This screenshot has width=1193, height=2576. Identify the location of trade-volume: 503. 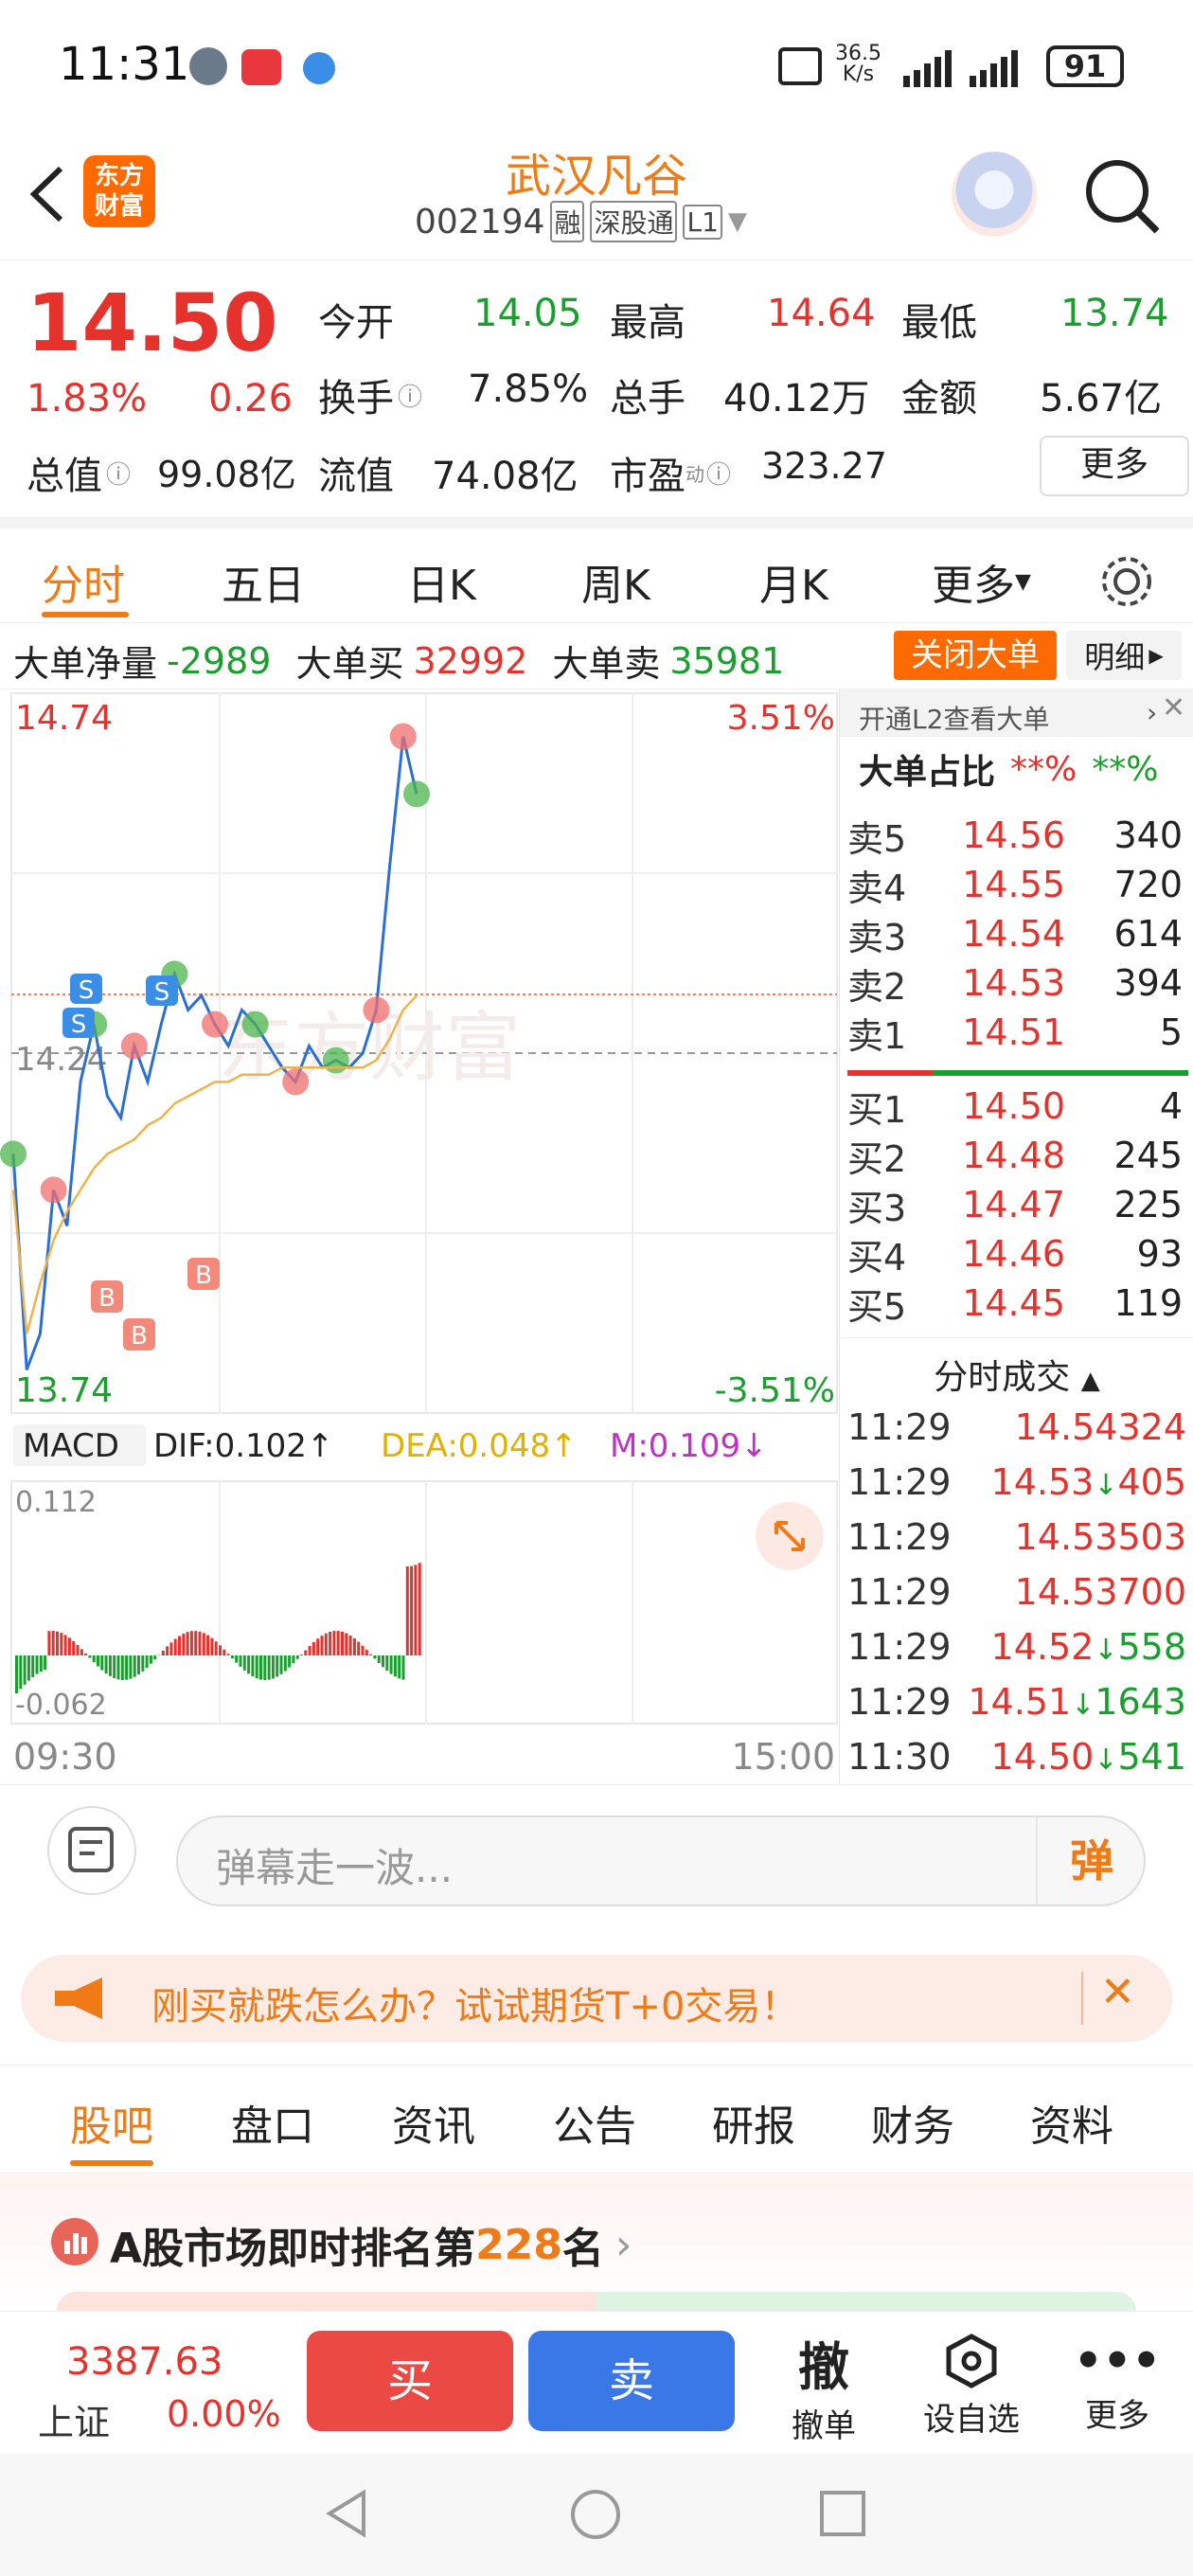
(1151, 1537).